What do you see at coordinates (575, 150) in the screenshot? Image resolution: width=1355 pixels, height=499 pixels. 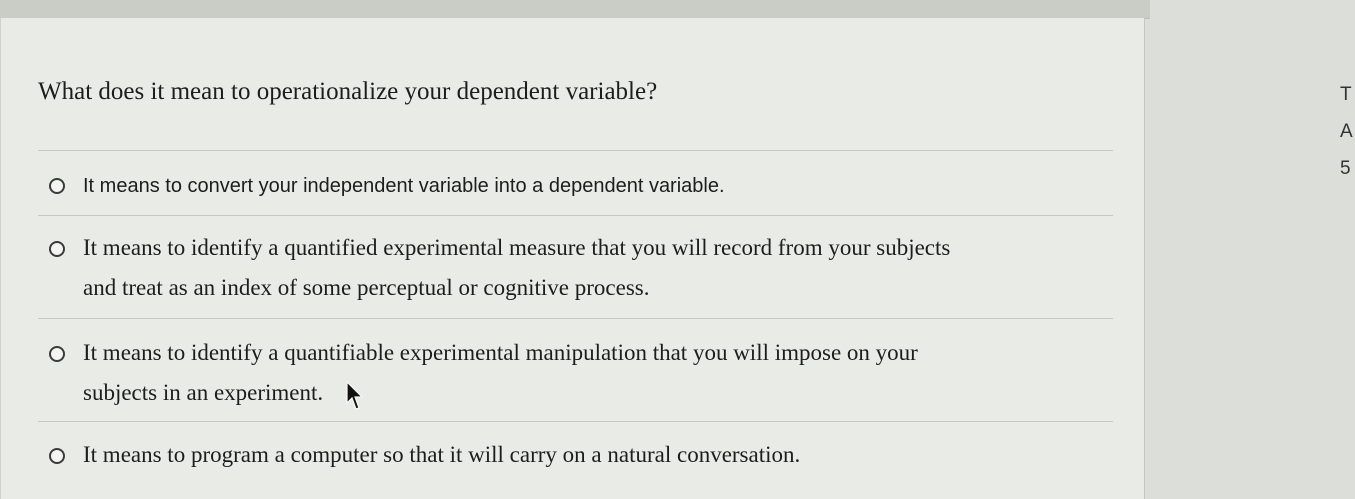 I see `question-divider` at bounding box center [575, 150].